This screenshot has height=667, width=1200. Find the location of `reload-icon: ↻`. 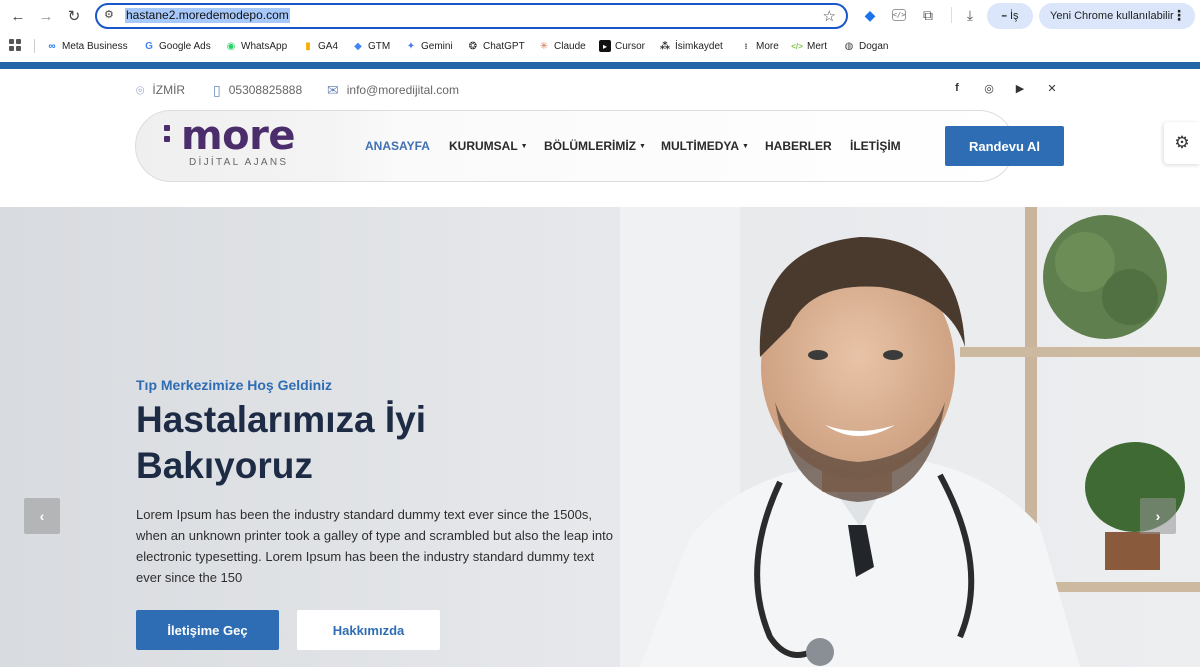

reload-icon: ↻ is located at coordinates (74, 16).